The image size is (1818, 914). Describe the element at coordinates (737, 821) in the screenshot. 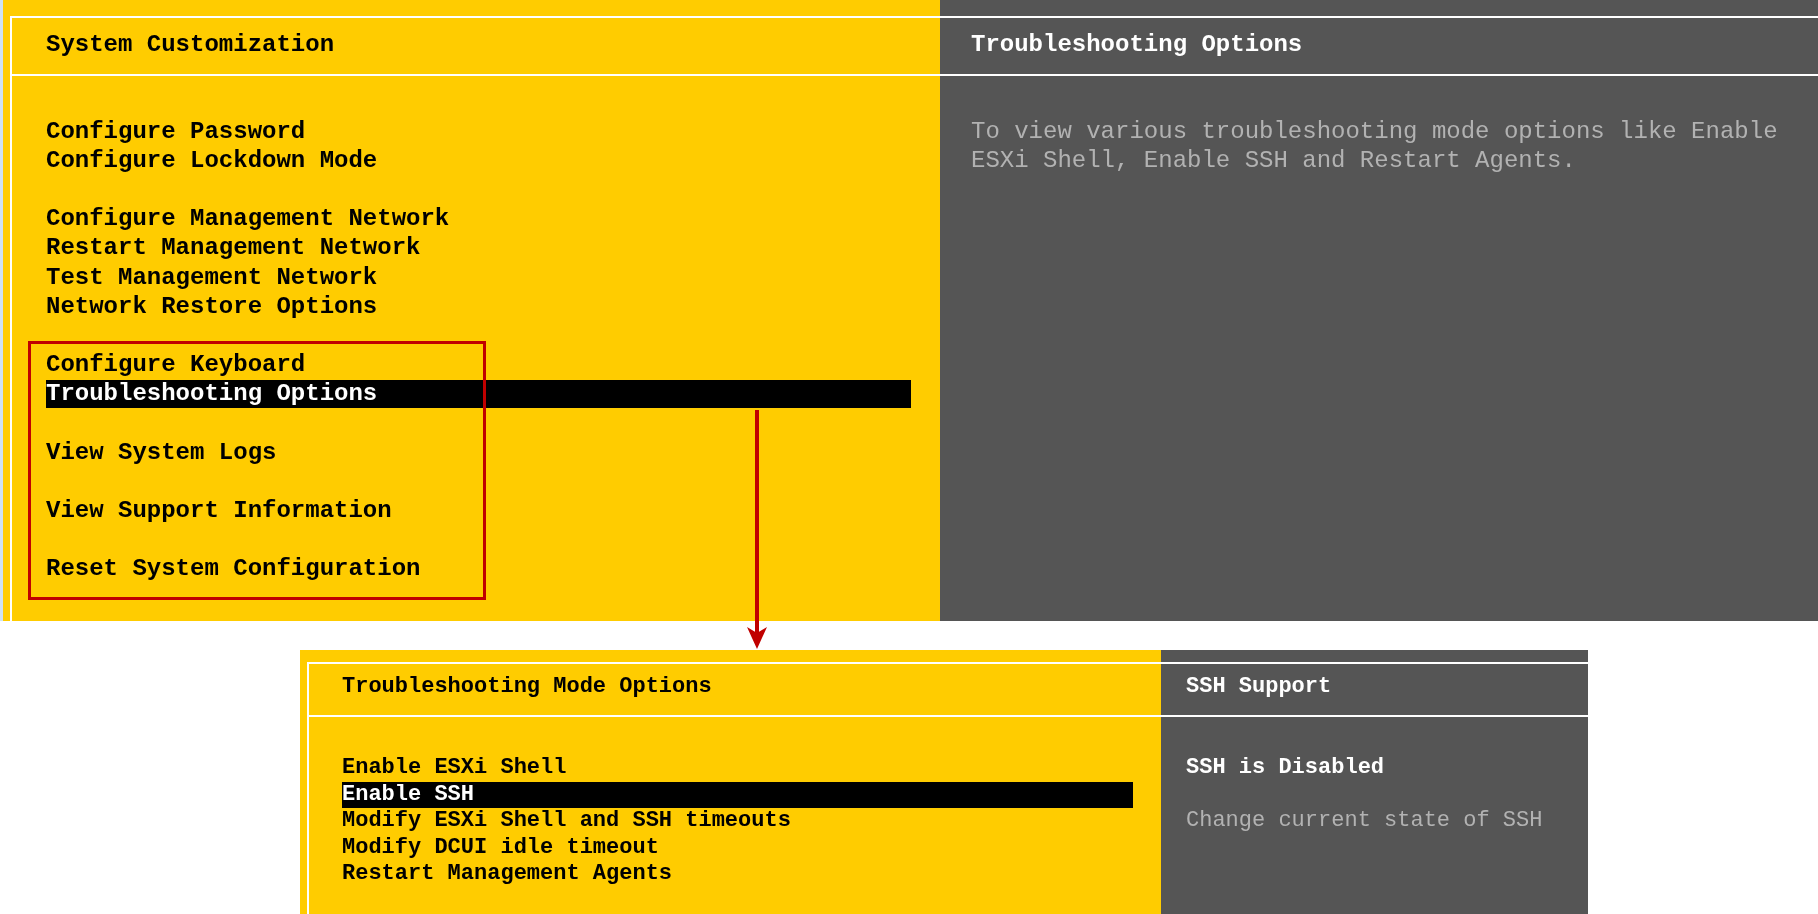

I see `menu-item: Modify ESXi Shell and SSH timeouts` at that location.